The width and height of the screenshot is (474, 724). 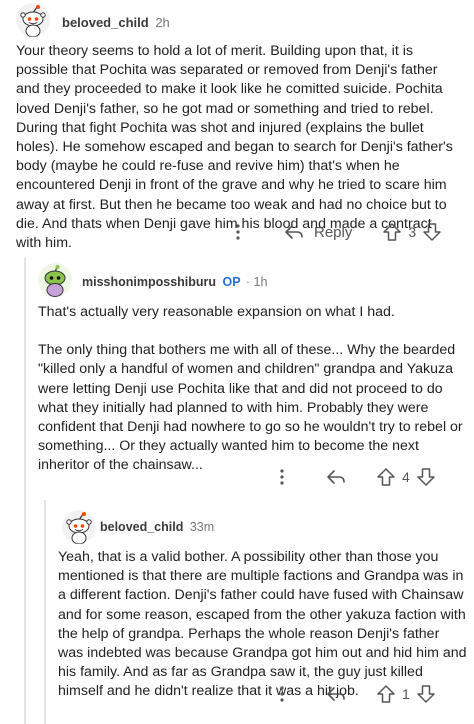 I want to click on comment-meta: misshonimposshiburu OP · 1h, so click(x=174, y=282).